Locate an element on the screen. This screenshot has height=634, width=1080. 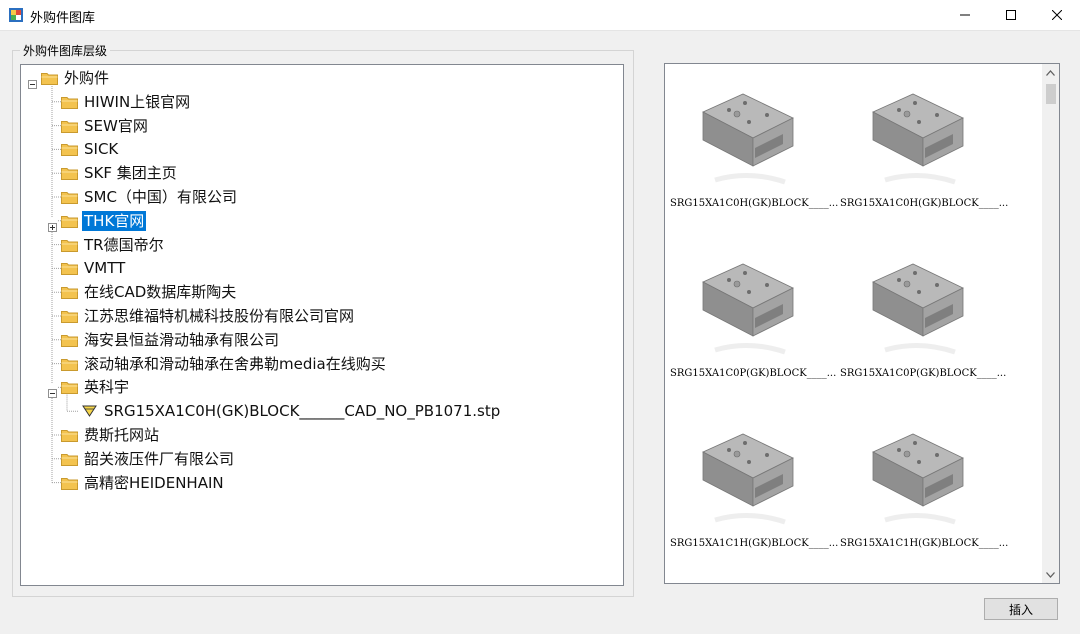
insert-button: 插入 is located at coordinates (1021, 609).